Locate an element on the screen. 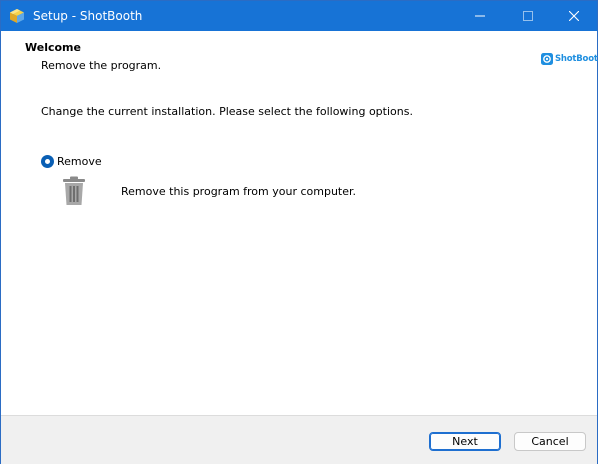 The width and height of the screenshot is (598, 464). wizard-footer: Next Cancel is located at coordinates (299, 439).